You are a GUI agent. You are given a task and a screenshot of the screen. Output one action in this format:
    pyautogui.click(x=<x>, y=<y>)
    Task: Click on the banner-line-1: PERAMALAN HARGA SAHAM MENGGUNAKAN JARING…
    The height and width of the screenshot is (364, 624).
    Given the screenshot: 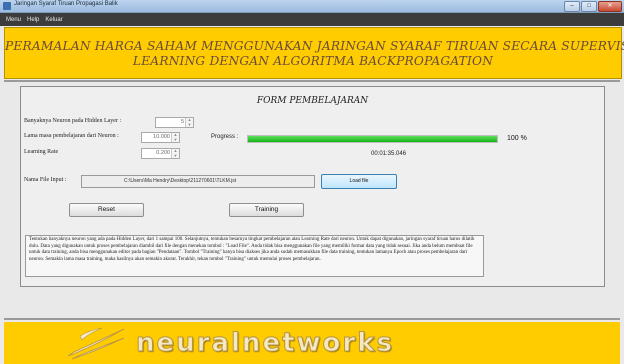 What is the action you would take?
    pyautogui.click(x=314, y=46)
    